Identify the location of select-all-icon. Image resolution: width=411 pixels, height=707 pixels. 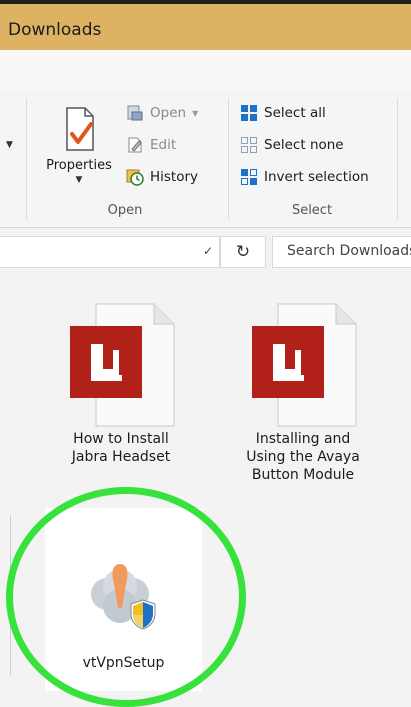
(249, 113).